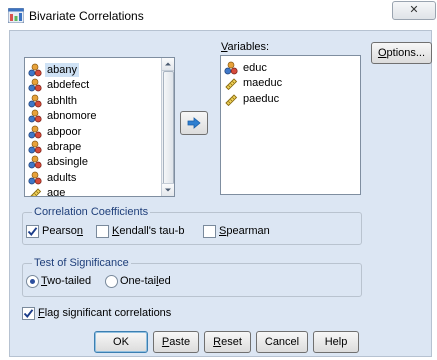 This screenshot has height=360, width=437. I want to click on close-icon: ✕, so click(414, 10).